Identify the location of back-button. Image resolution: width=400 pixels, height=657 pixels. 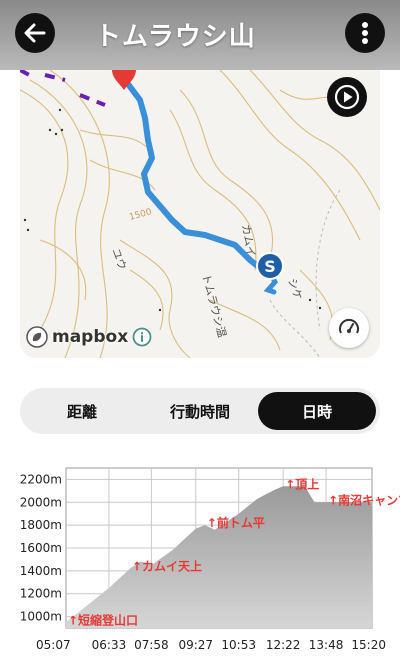
(35, 33).